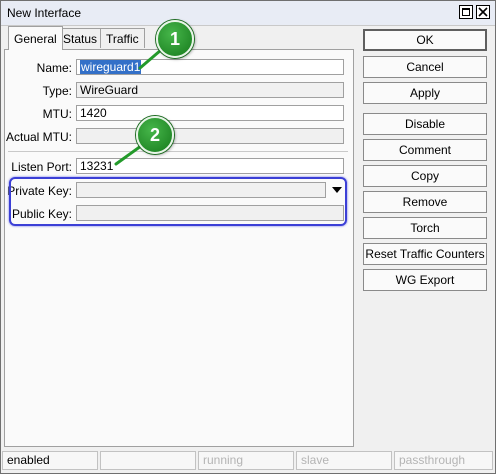  Describe the element at coordinates (54, 68) in the screenshot. I see `name-label: Name:` at that location.